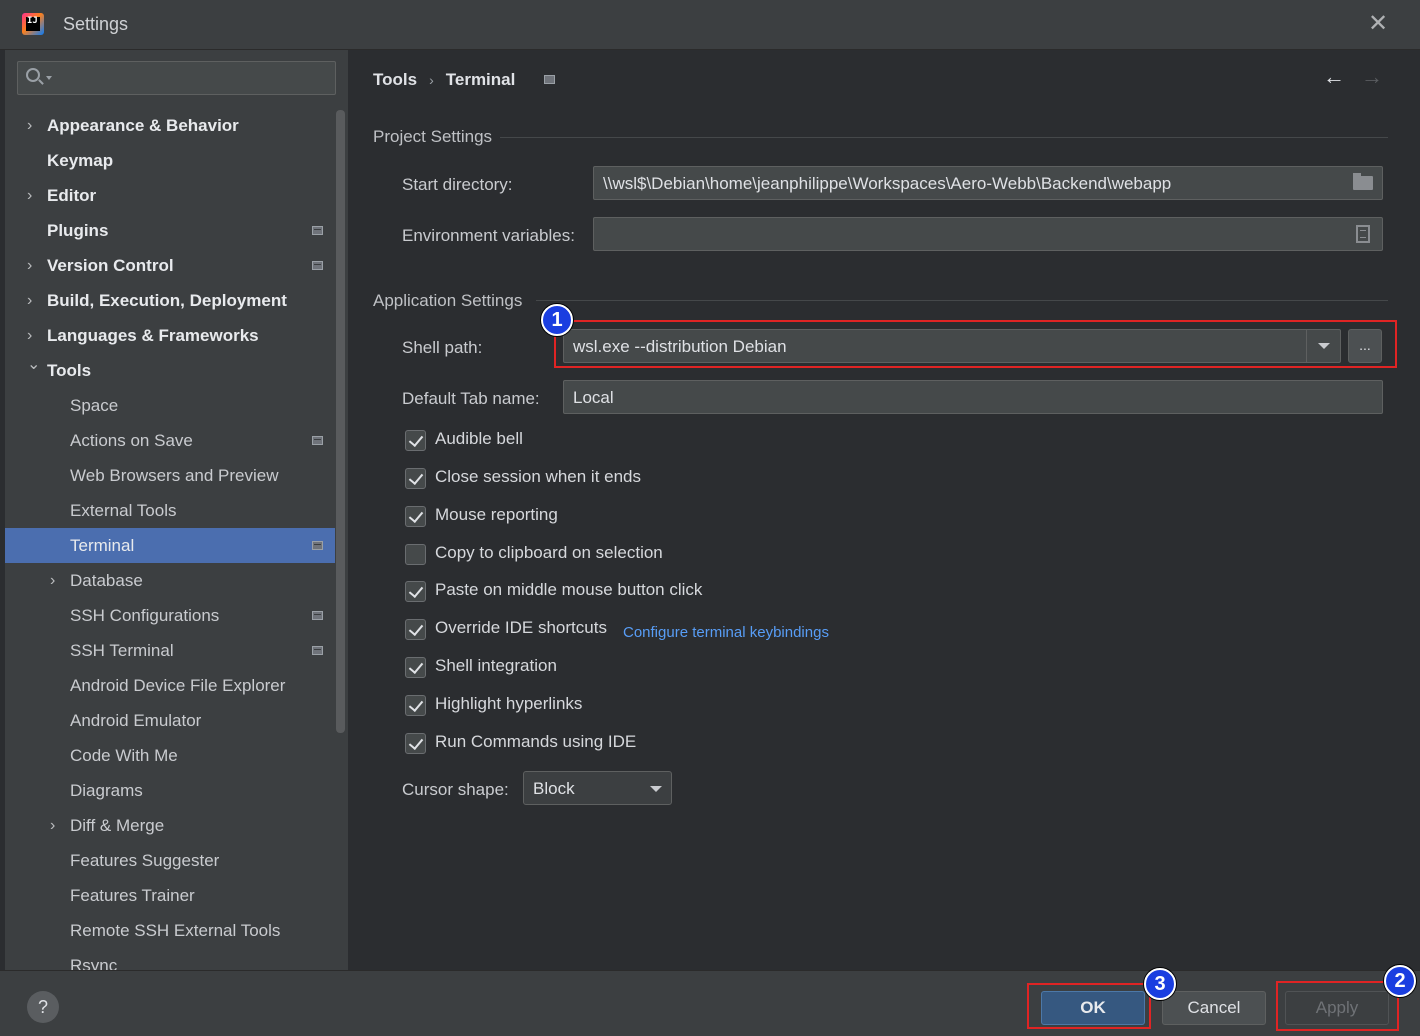 This screenshot has width=1420, height=1036. What do you see at coordinates (175, 930) in the screenshot?
I see `sidebar-item-label: Remote SSH External Tools` at bounding box center [175, 930].